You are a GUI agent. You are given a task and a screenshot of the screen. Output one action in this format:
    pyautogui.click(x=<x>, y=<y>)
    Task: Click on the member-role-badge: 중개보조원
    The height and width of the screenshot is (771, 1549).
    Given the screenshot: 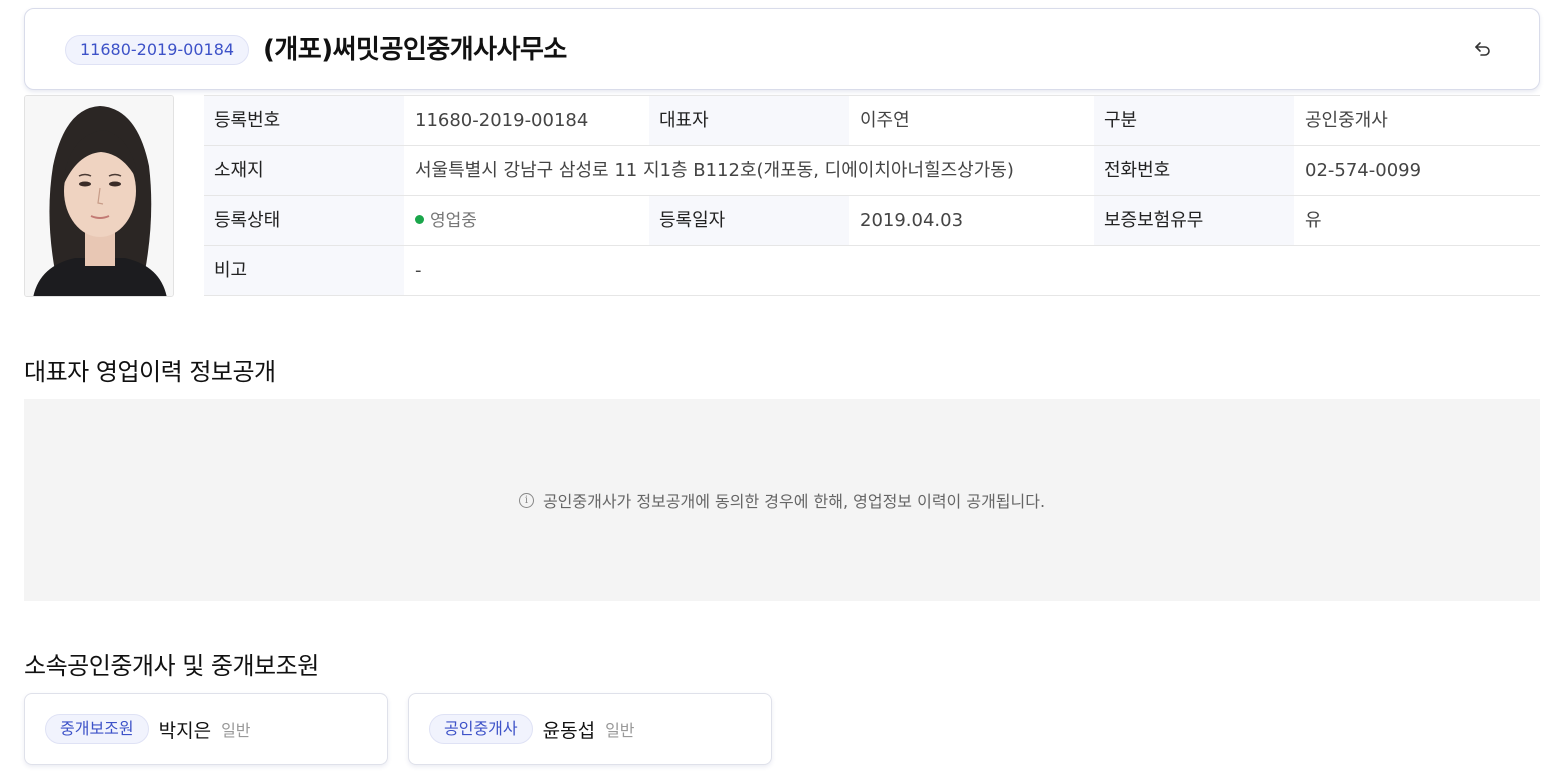 What is the action you would take?
    pyautogui.click(x=97, y=729)
    